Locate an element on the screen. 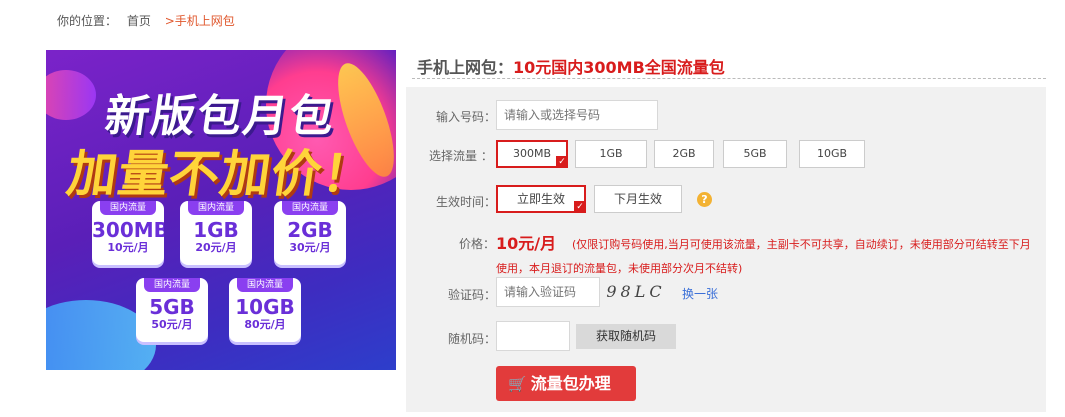 The width and height of the screenshot is (1065, 417). page-title: 手机上网包：10元国内300MB全国流量包 is located at coordinates (571, 66).